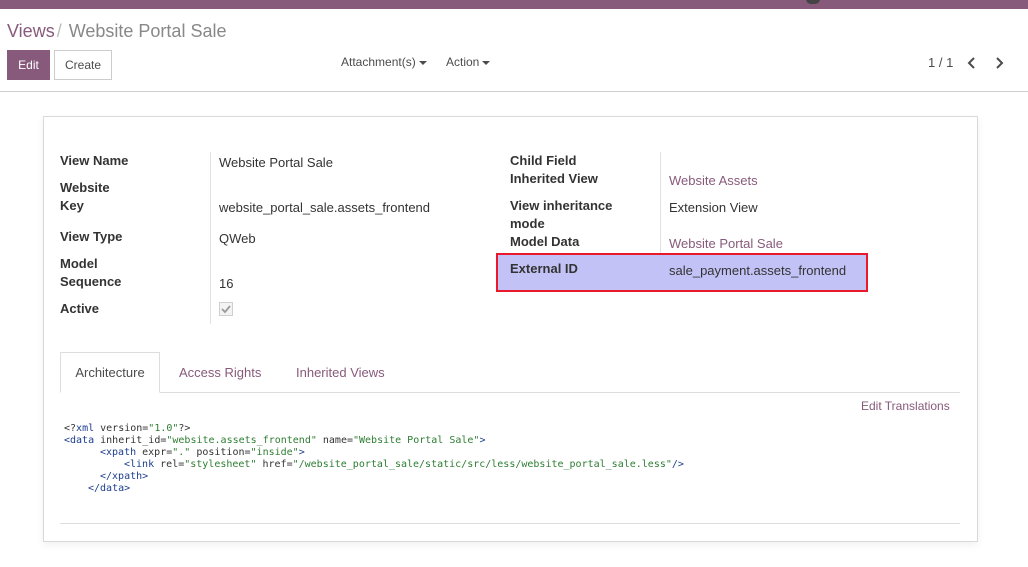 Image resolution: width=1028 pixels, height=567 pixels. I want to click on view-name-label: View Name, so click(94, 160).